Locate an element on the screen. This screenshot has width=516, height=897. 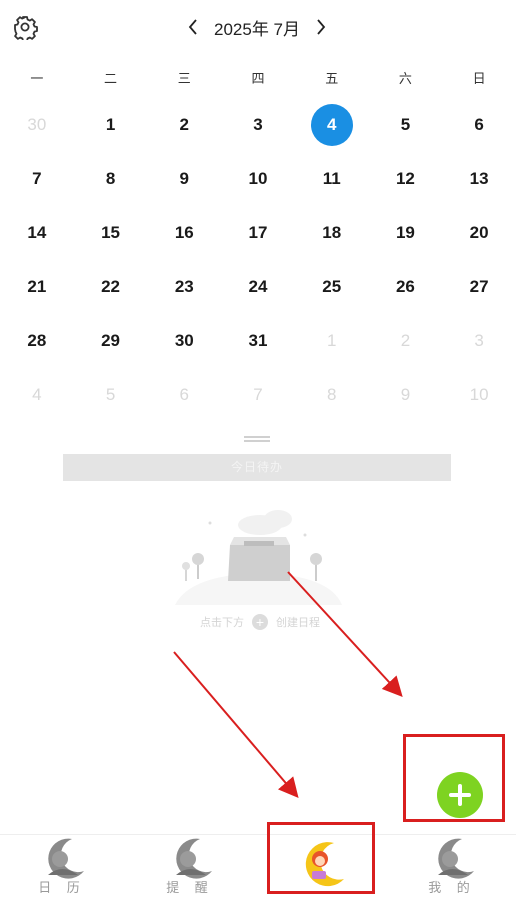
day-number: 10 is located at coordinates (479, 394).